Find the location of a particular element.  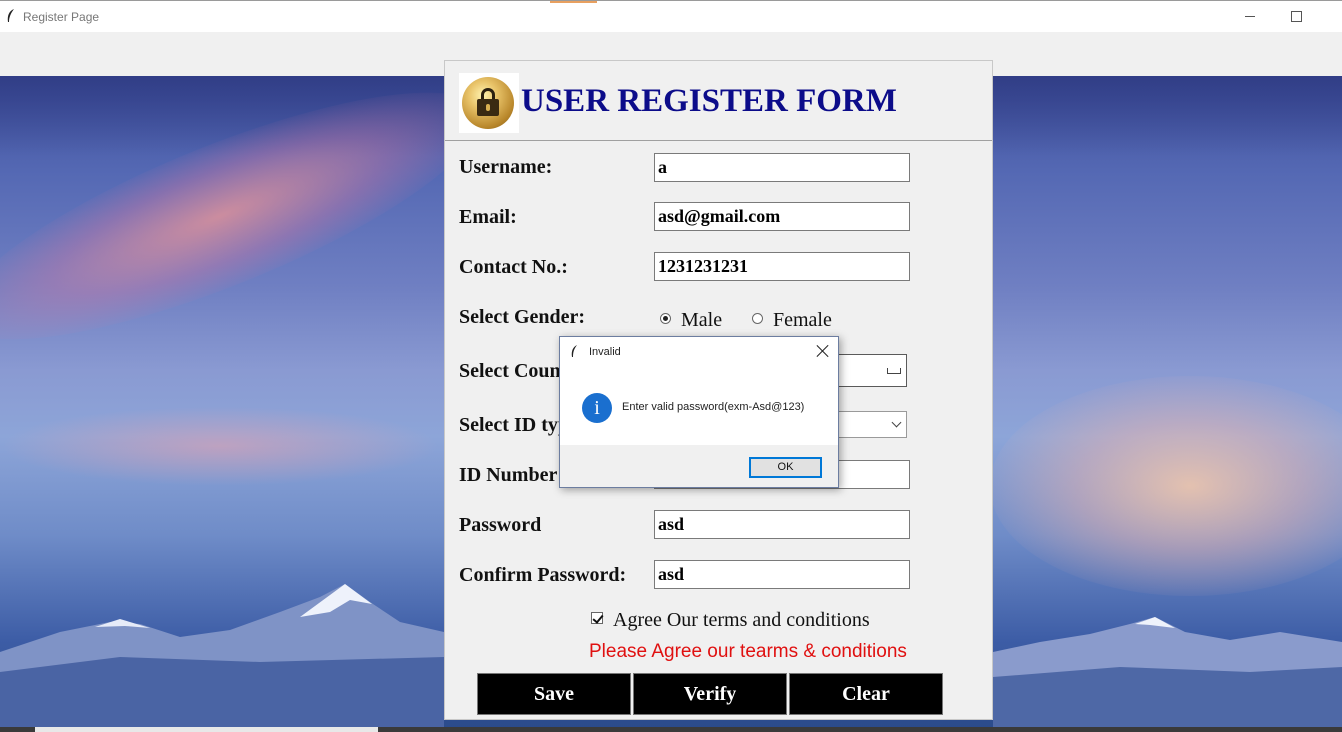

app-feather-icon is located at coordinates (10, 15).